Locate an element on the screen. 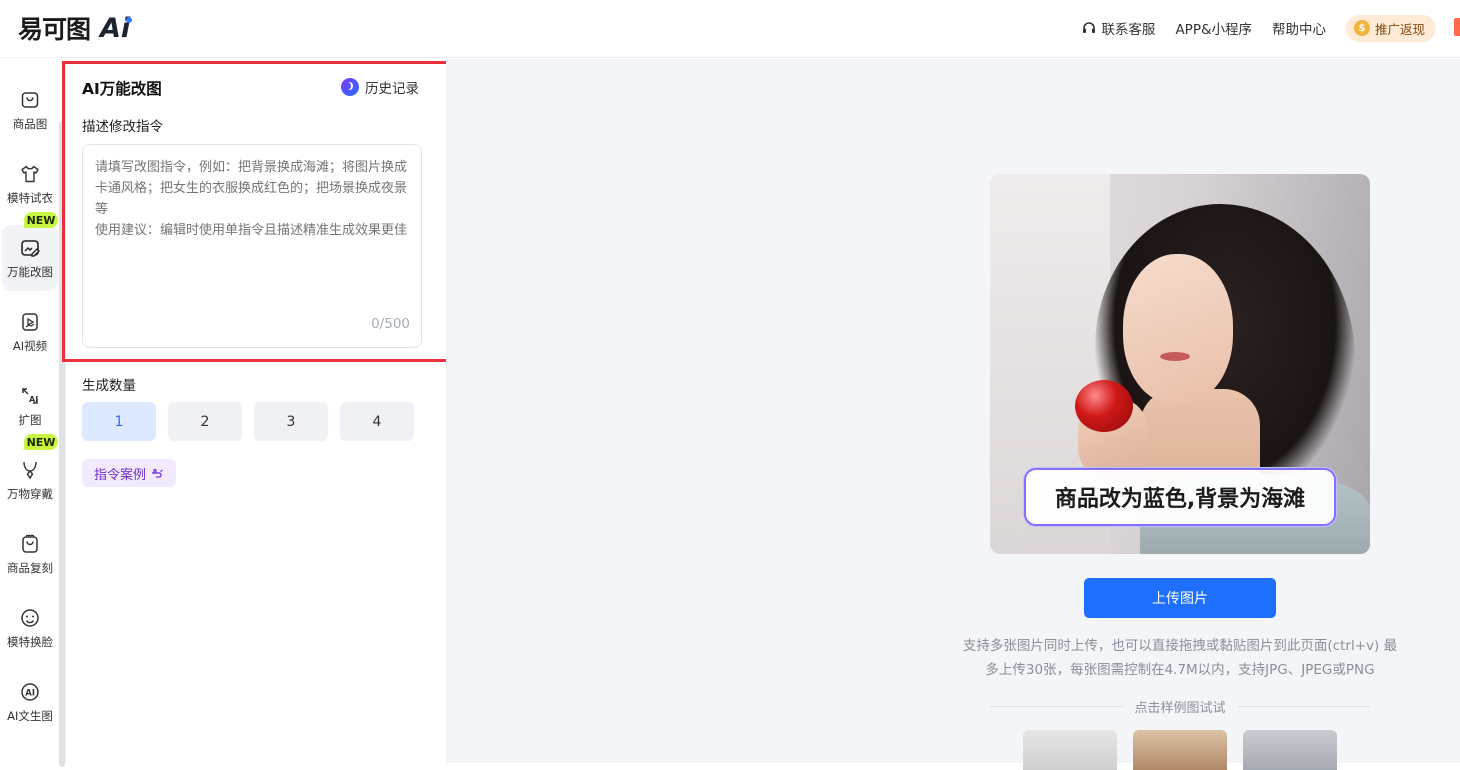 The height and width of the screenshot is (770, 1460). rail-label: 万物穿戴 is located at coordinates (30, 493).